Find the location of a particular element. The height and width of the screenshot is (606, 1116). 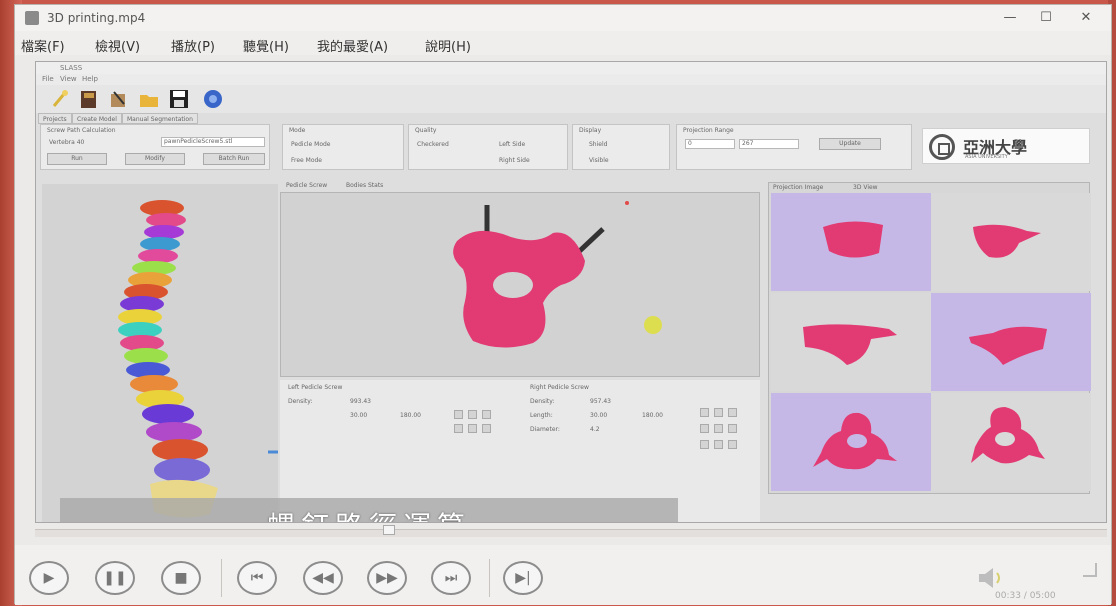

previous-button: ⏮ is located at coordinates (257, 578).